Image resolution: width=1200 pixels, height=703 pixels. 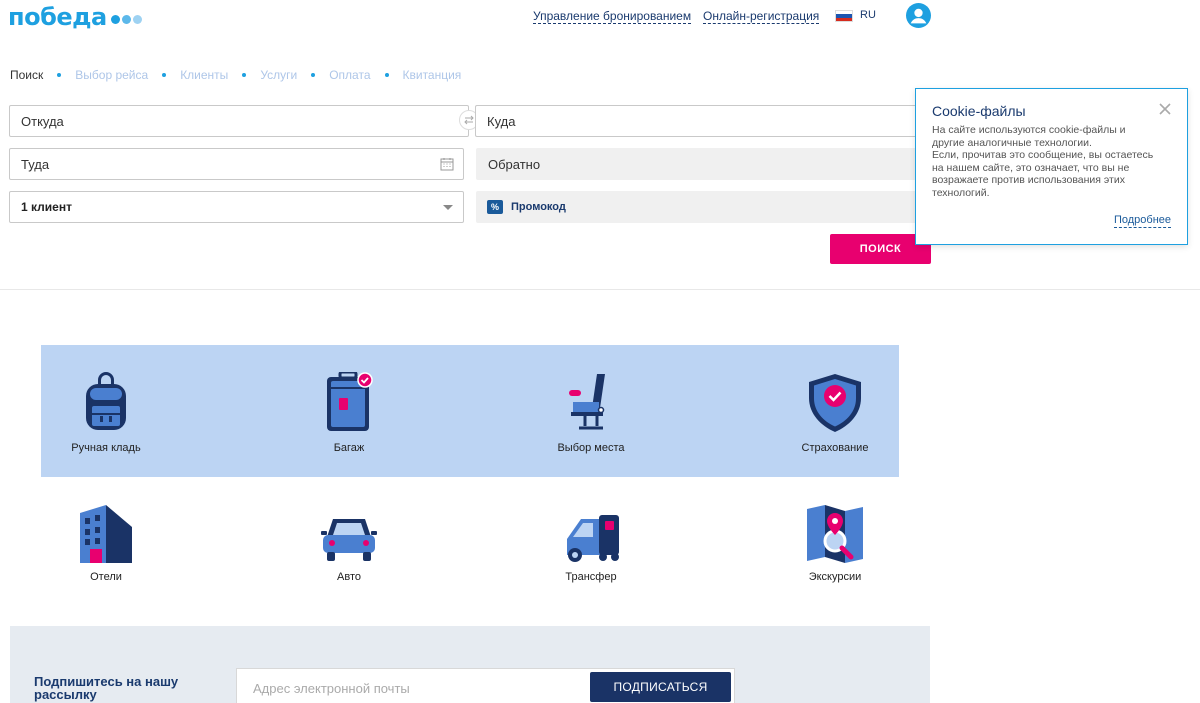 I want to click on step-receipt: Квитанция, so click(x=432, y=75).